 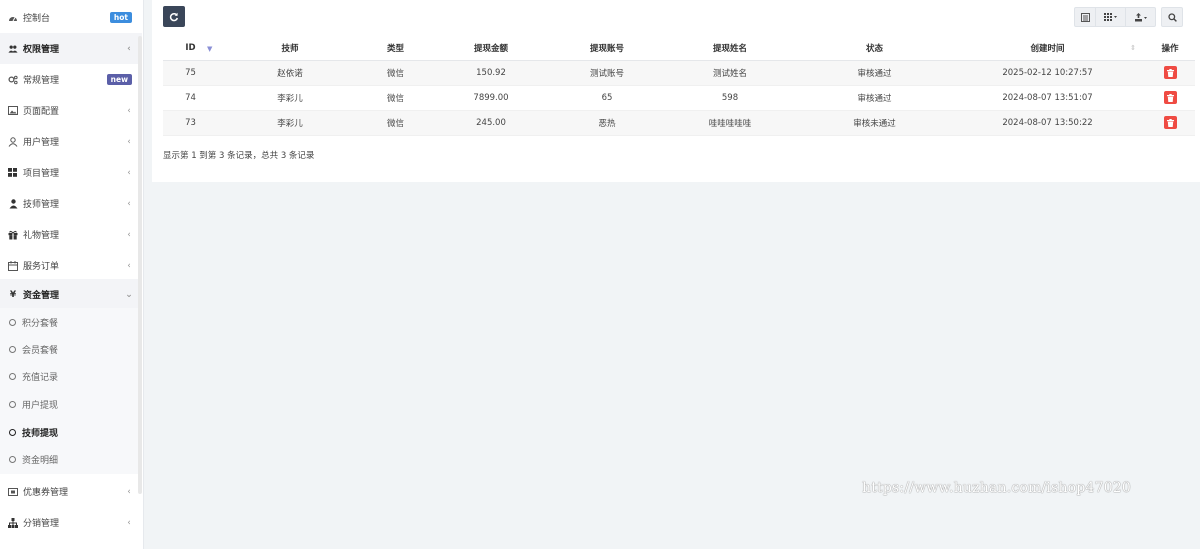 What do you see at coordinates (120, 17) in the screenshot?
I see `hot-badge: hot` at bounding box center [120, 17].